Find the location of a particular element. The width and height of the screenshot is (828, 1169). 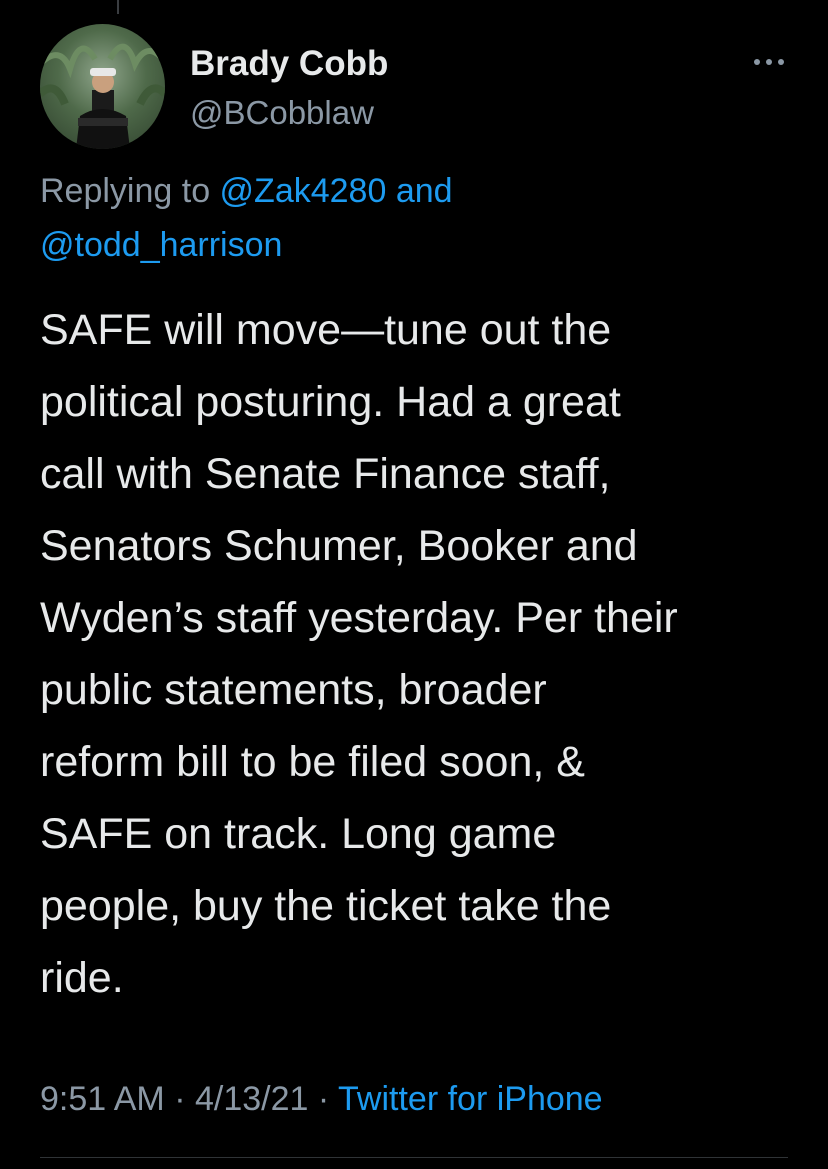

tweet-text-line: ride. is located at coordinates (82, 978).